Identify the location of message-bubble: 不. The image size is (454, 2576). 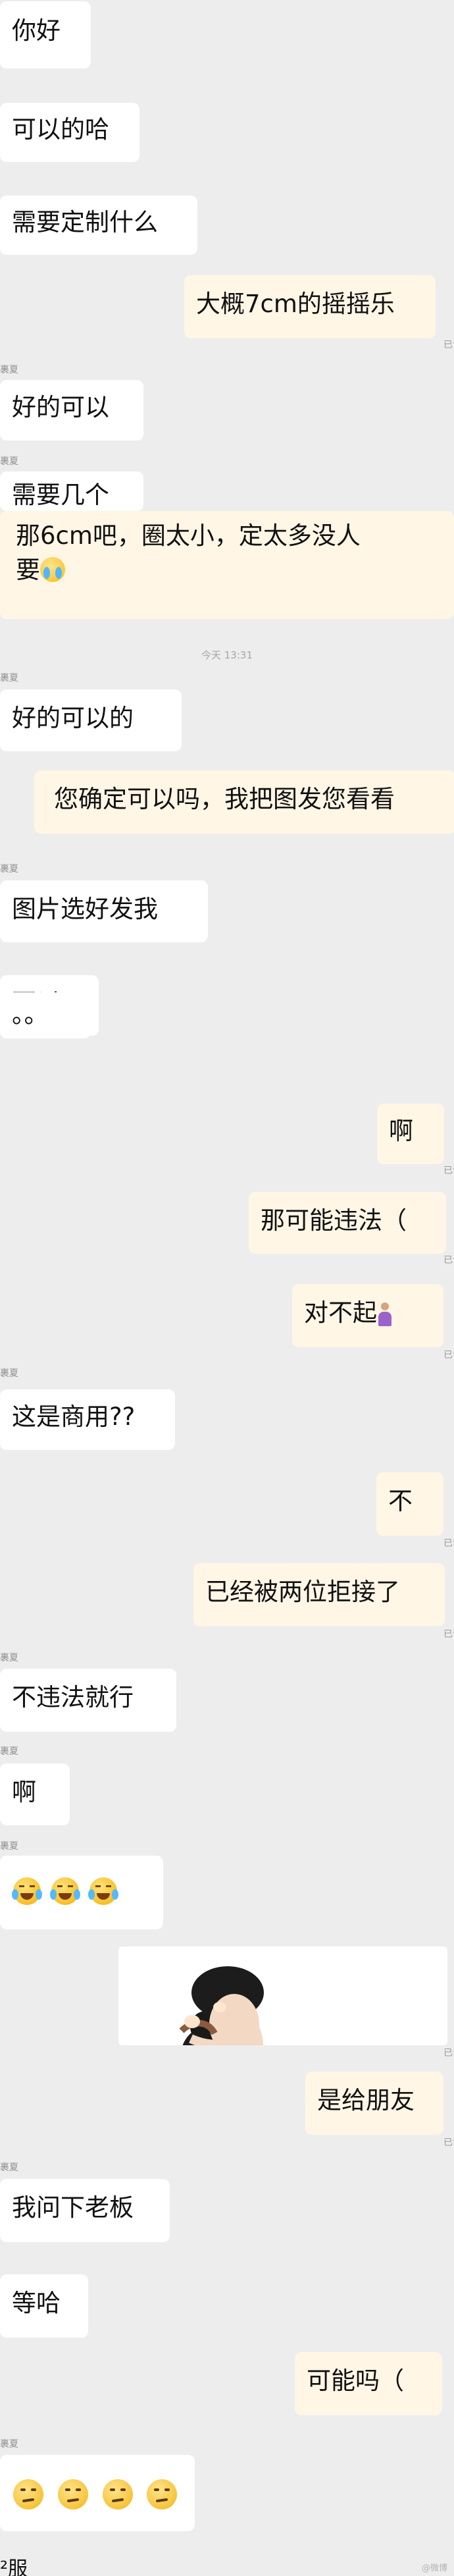
(410, 1504).